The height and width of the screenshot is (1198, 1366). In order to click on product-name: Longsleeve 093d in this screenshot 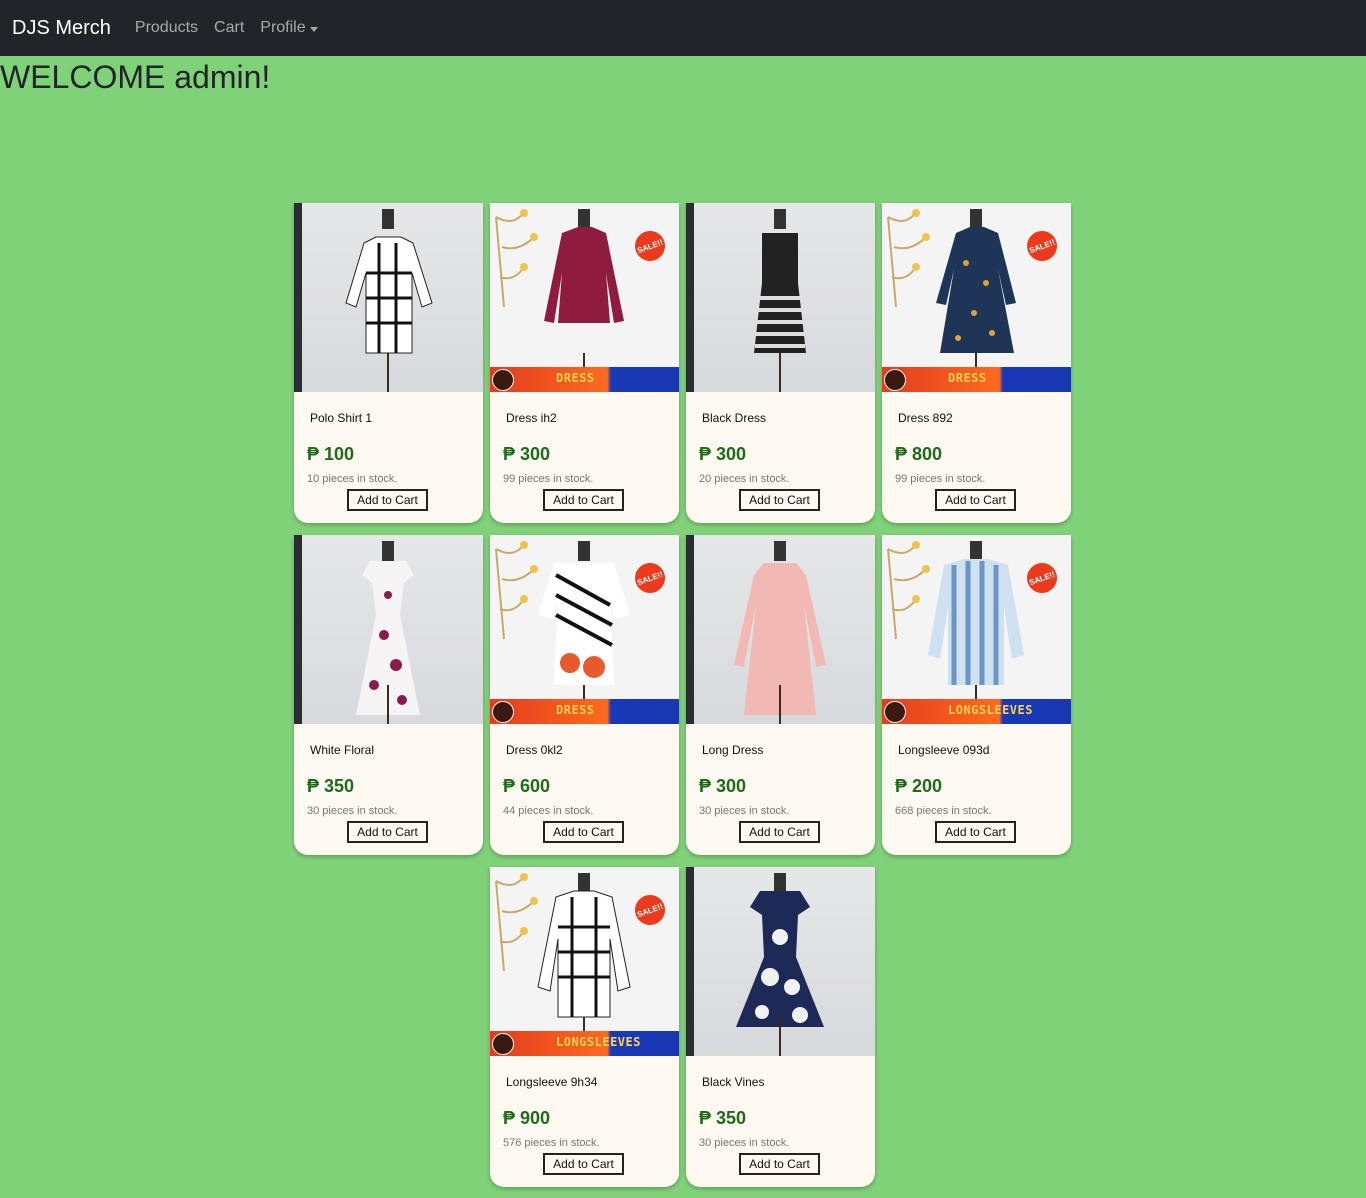, I will do `click(944, 750)`.